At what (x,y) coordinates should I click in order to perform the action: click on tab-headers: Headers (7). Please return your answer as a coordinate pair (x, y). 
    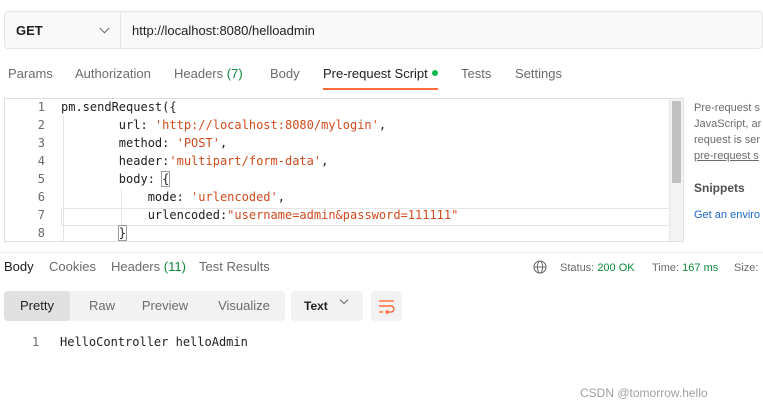
    Looking at the image, I should click on (208, 75).